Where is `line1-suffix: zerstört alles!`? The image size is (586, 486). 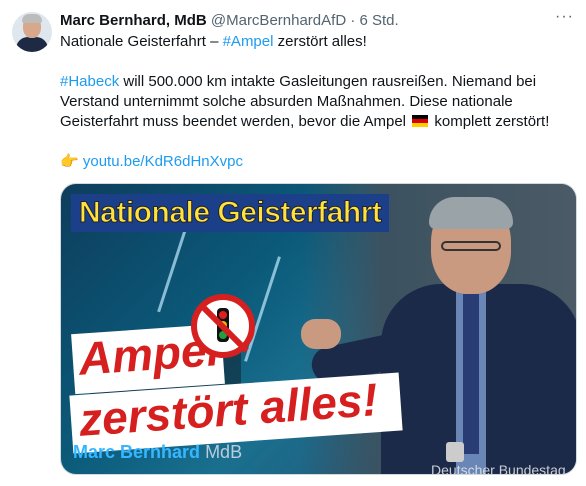 line1-suffix: zerstört alles! is located at coordinates (320, 41).